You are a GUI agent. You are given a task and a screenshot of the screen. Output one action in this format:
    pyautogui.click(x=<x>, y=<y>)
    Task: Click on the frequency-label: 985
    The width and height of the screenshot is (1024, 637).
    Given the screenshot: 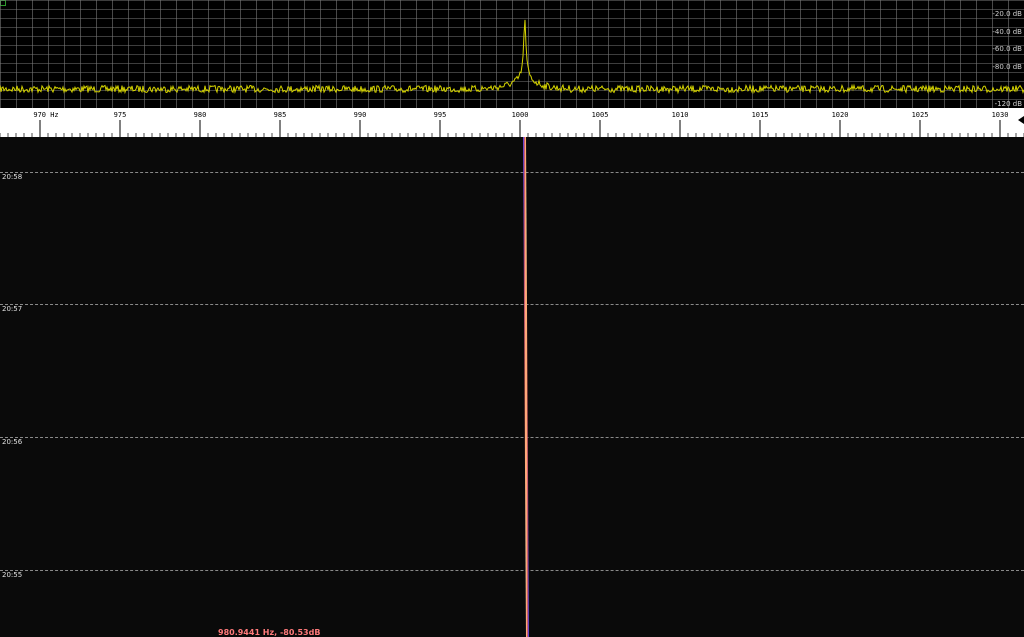 What is the action you would take?
    pyautogui.click(x=280, y=115)
    